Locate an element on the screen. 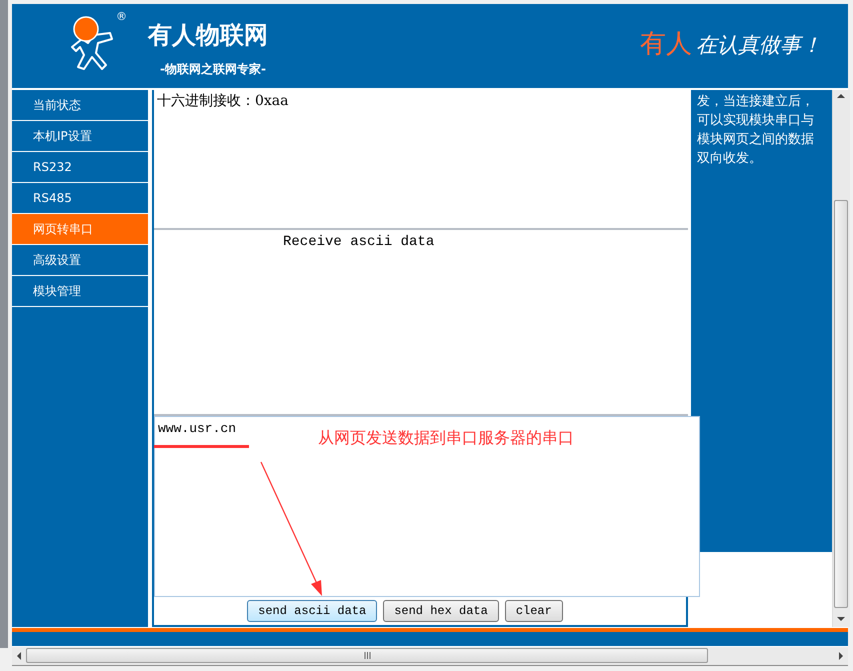  sidebar-item: 模块管理 is located at coordinates (80, 291).